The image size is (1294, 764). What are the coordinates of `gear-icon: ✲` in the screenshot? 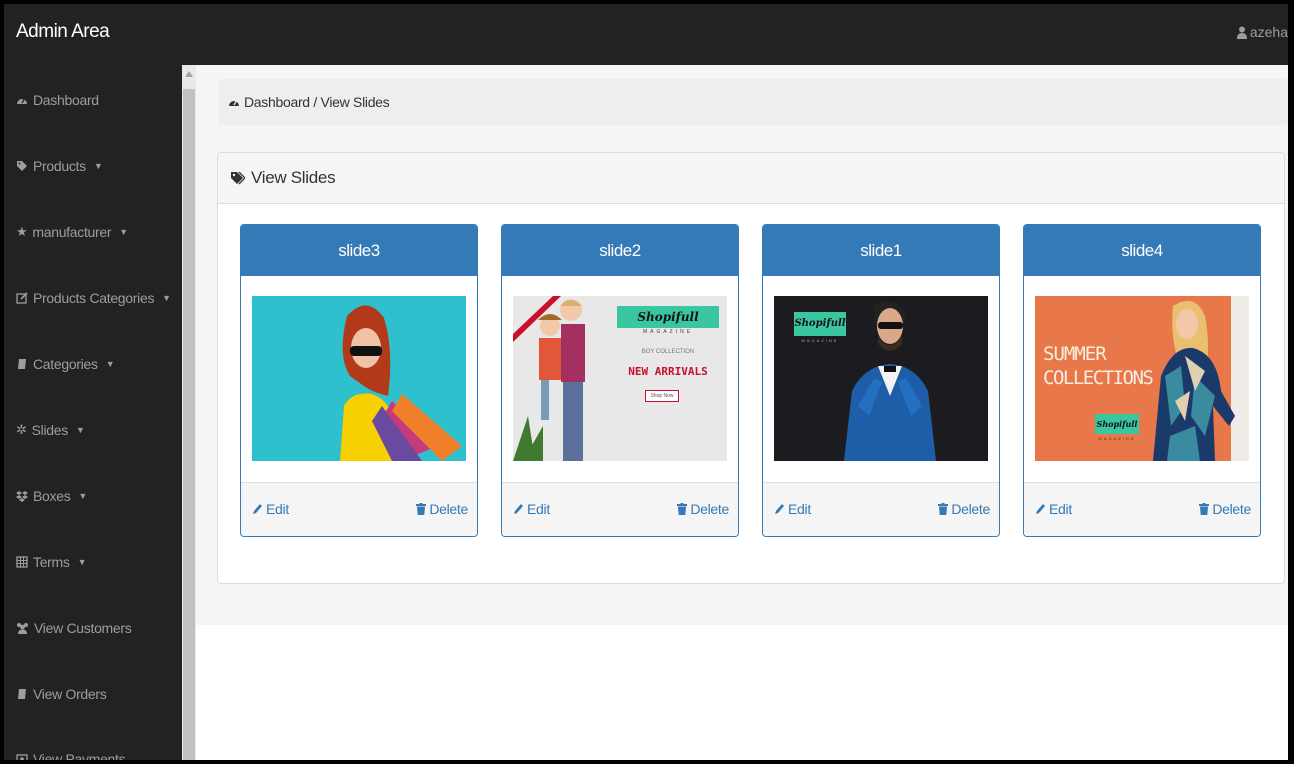 It's located at (21, 429).